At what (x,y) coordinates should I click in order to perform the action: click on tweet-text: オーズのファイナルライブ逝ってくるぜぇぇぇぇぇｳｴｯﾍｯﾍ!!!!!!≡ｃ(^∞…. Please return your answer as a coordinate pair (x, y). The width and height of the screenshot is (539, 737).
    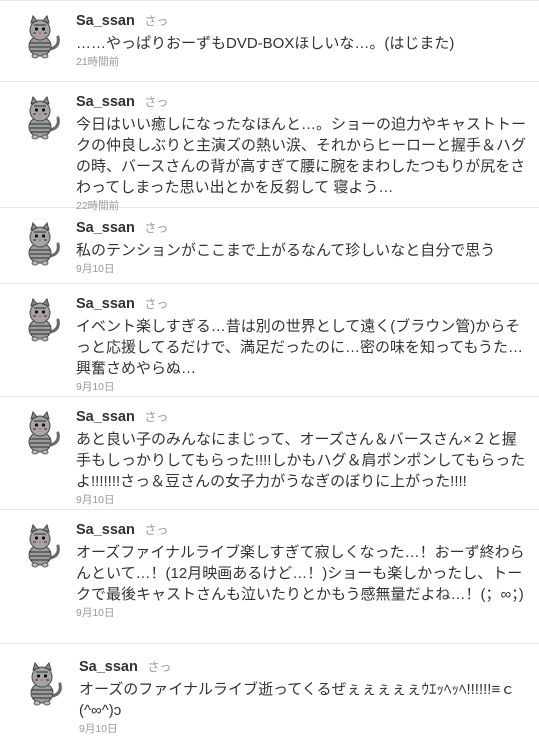
    Looking at the image, I should click on (297, 700).